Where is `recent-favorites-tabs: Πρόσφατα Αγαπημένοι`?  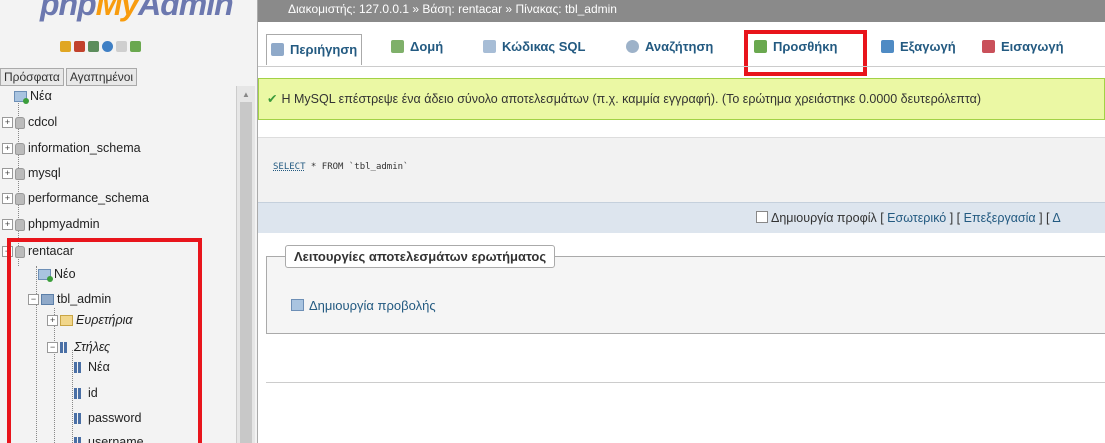
recent-favorites-tabs: Πρόσφατα Αγαπημένοι is located at coordinates (69, 77).